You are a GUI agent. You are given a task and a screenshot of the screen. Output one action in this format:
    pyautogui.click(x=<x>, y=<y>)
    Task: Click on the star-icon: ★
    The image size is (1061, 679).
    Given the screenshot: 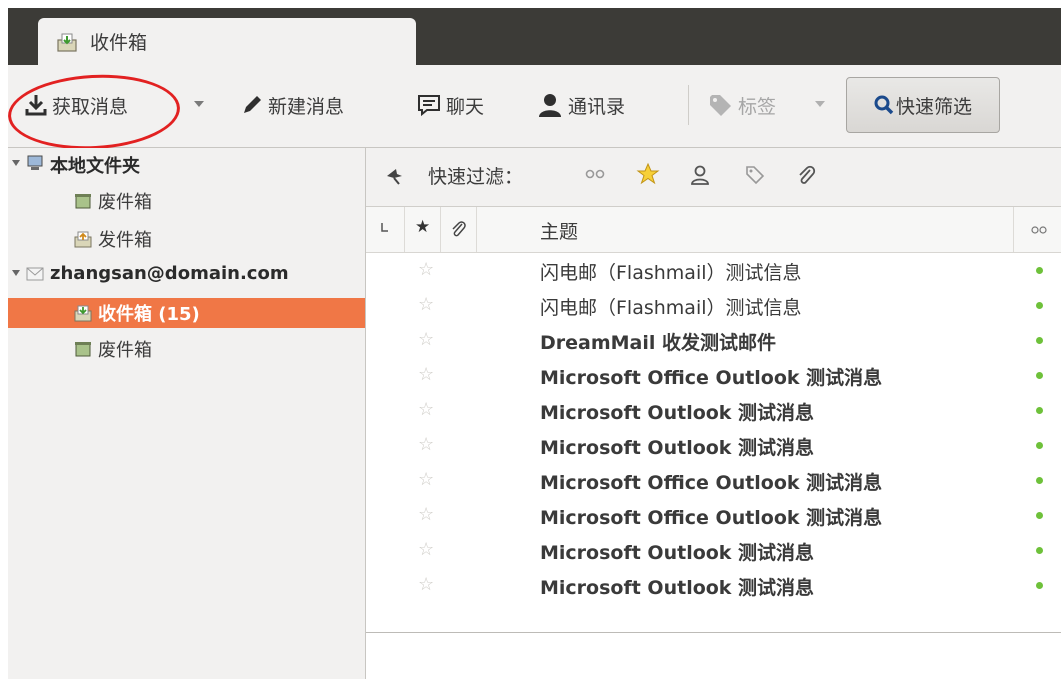 What is the action you would take?
    pyautogui.click(x=423, y=227)
    